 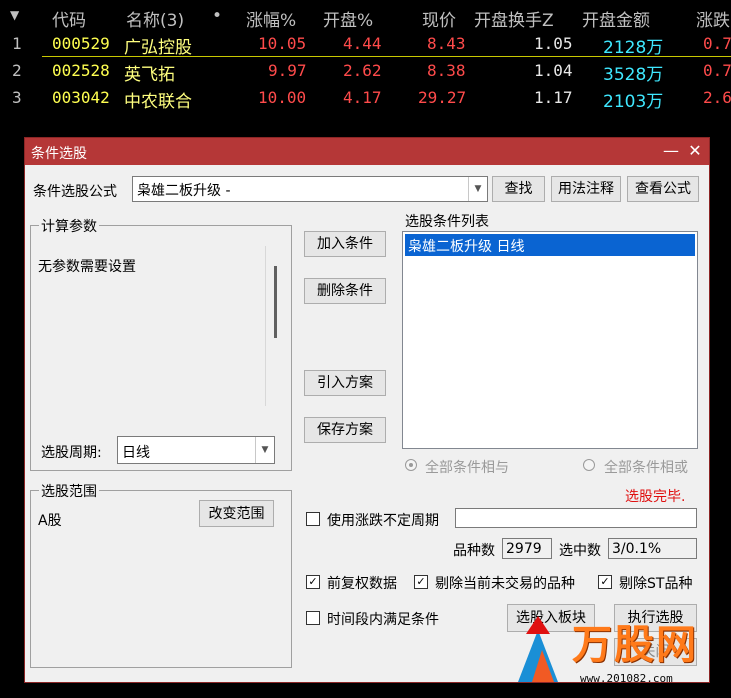 I want to click on radio-or, so click(x=589, y=465).